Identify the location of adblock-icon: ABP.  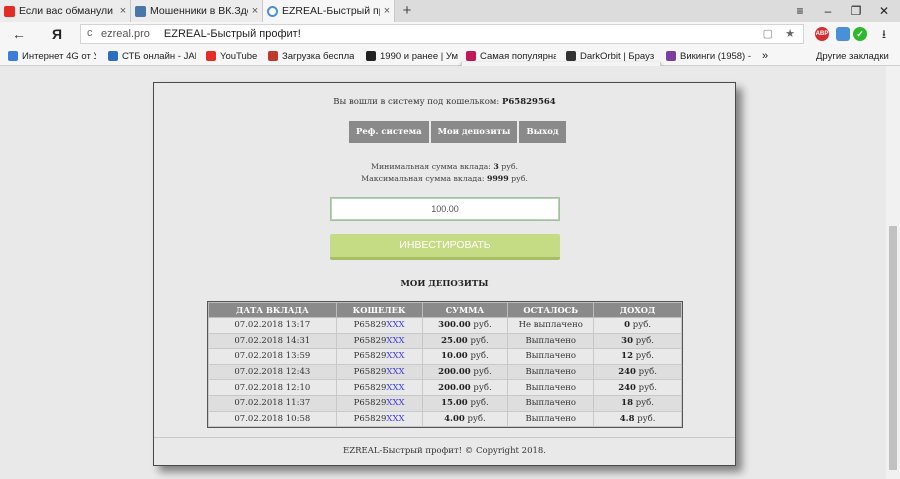
(822, 34).